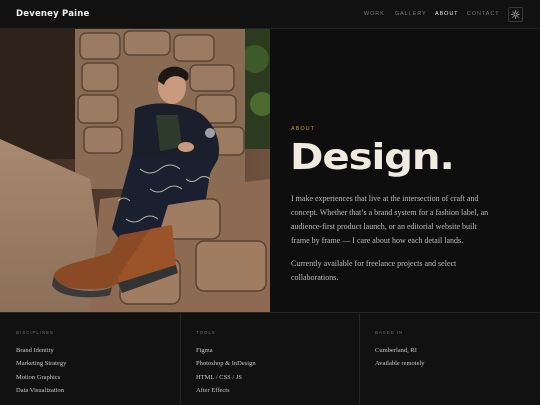 The height and width of the screenshot is (405, 540). Describe the element at coordinates (483, 14) in the screenshot. I see `nav-contact: CONTACT` at that location.